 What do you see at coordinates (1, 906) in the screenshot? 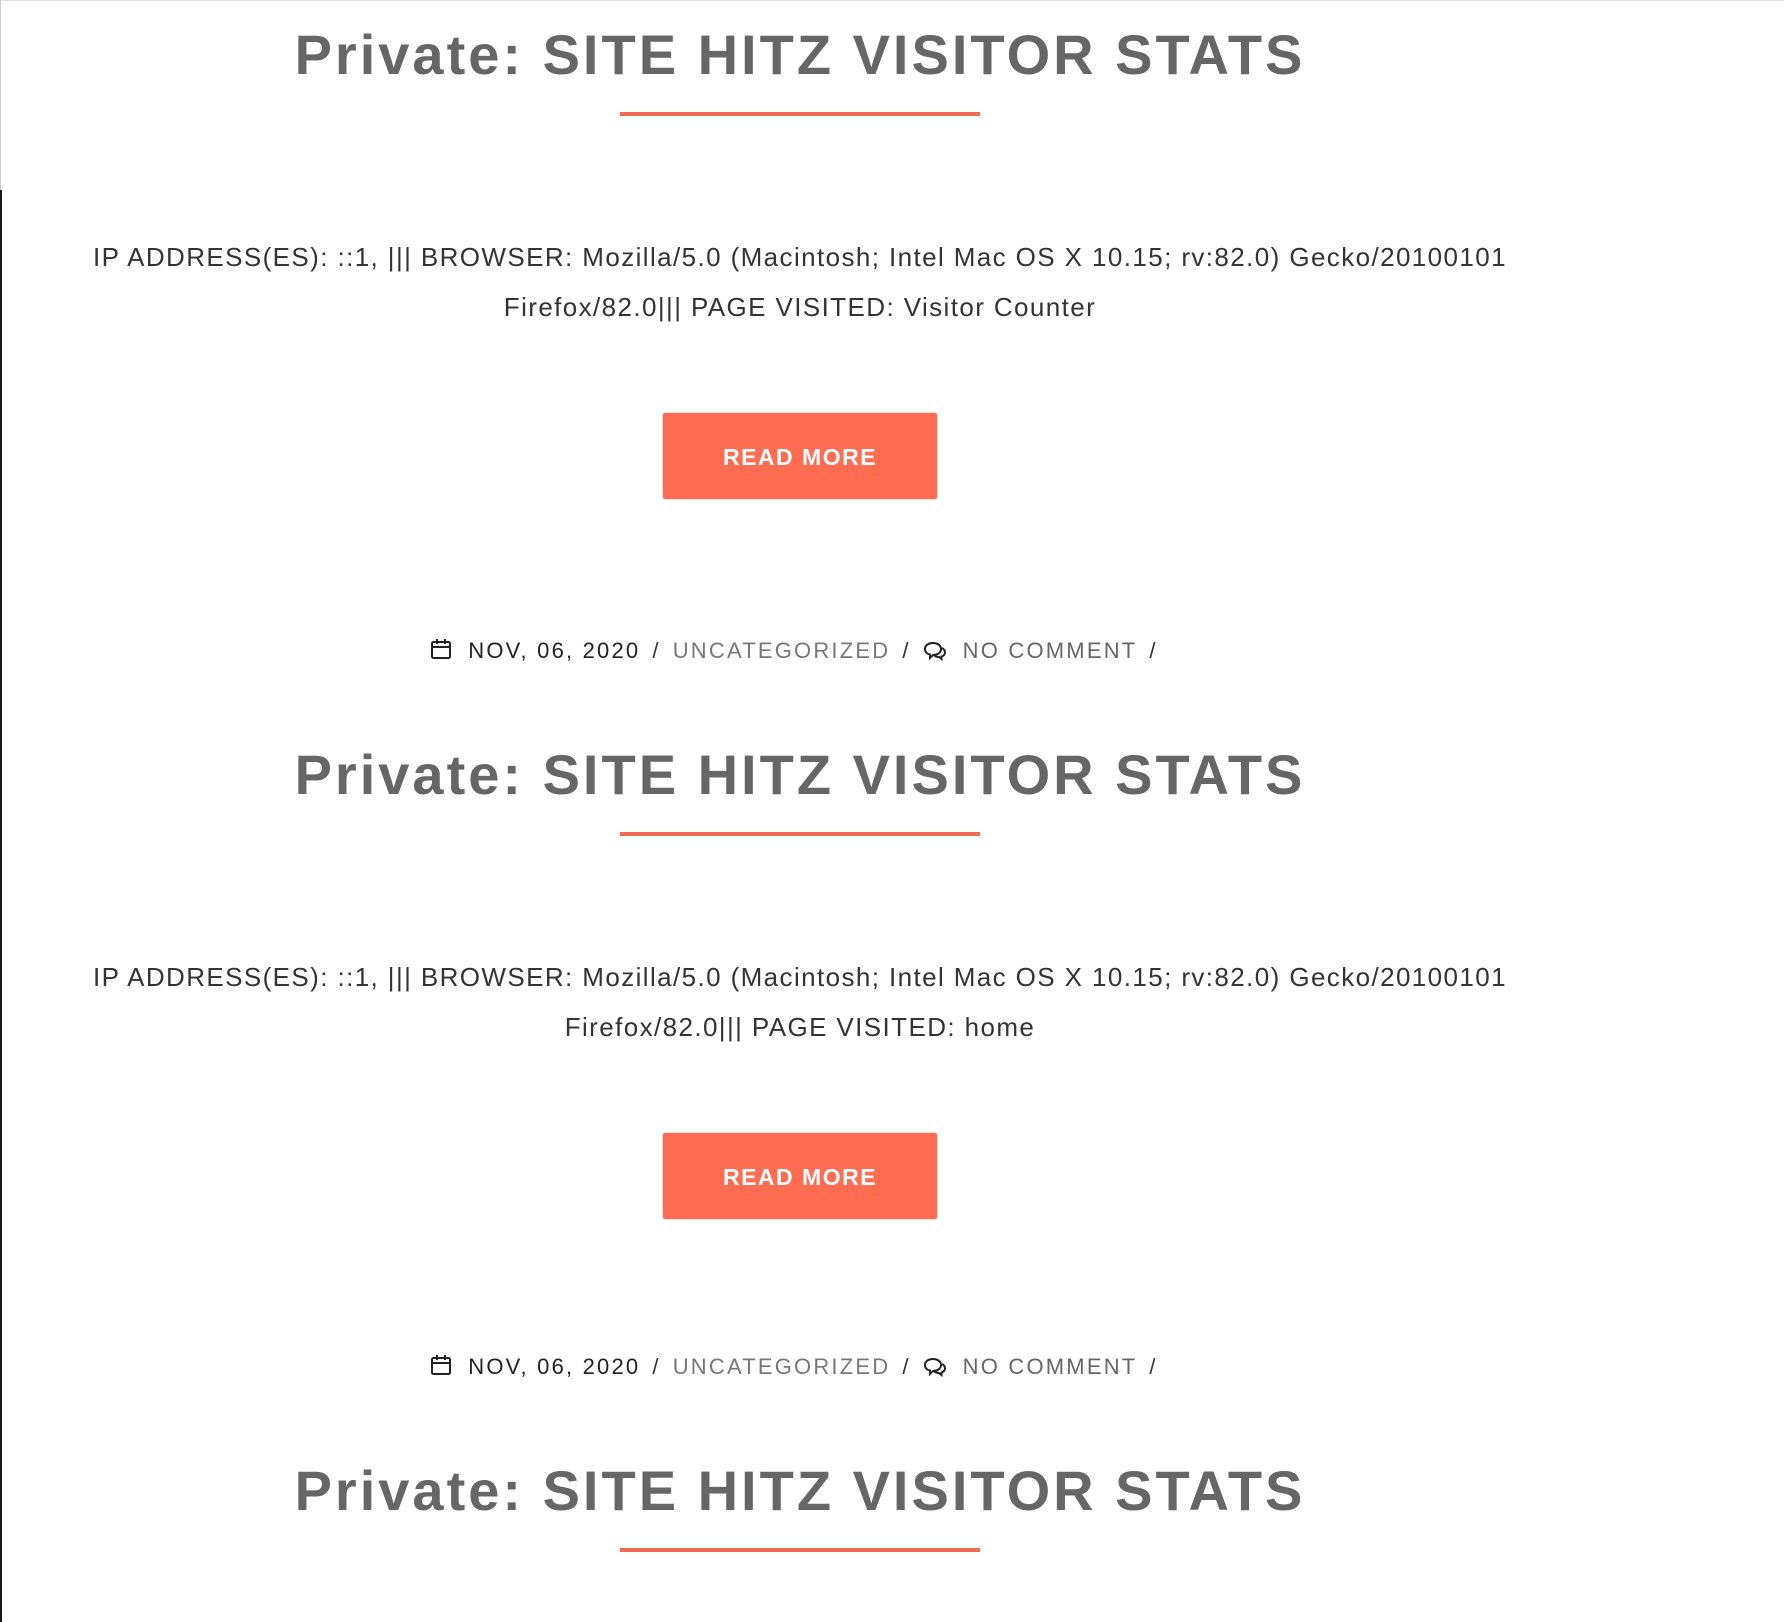
I see `left-edge` at bounding box center [1, 906].